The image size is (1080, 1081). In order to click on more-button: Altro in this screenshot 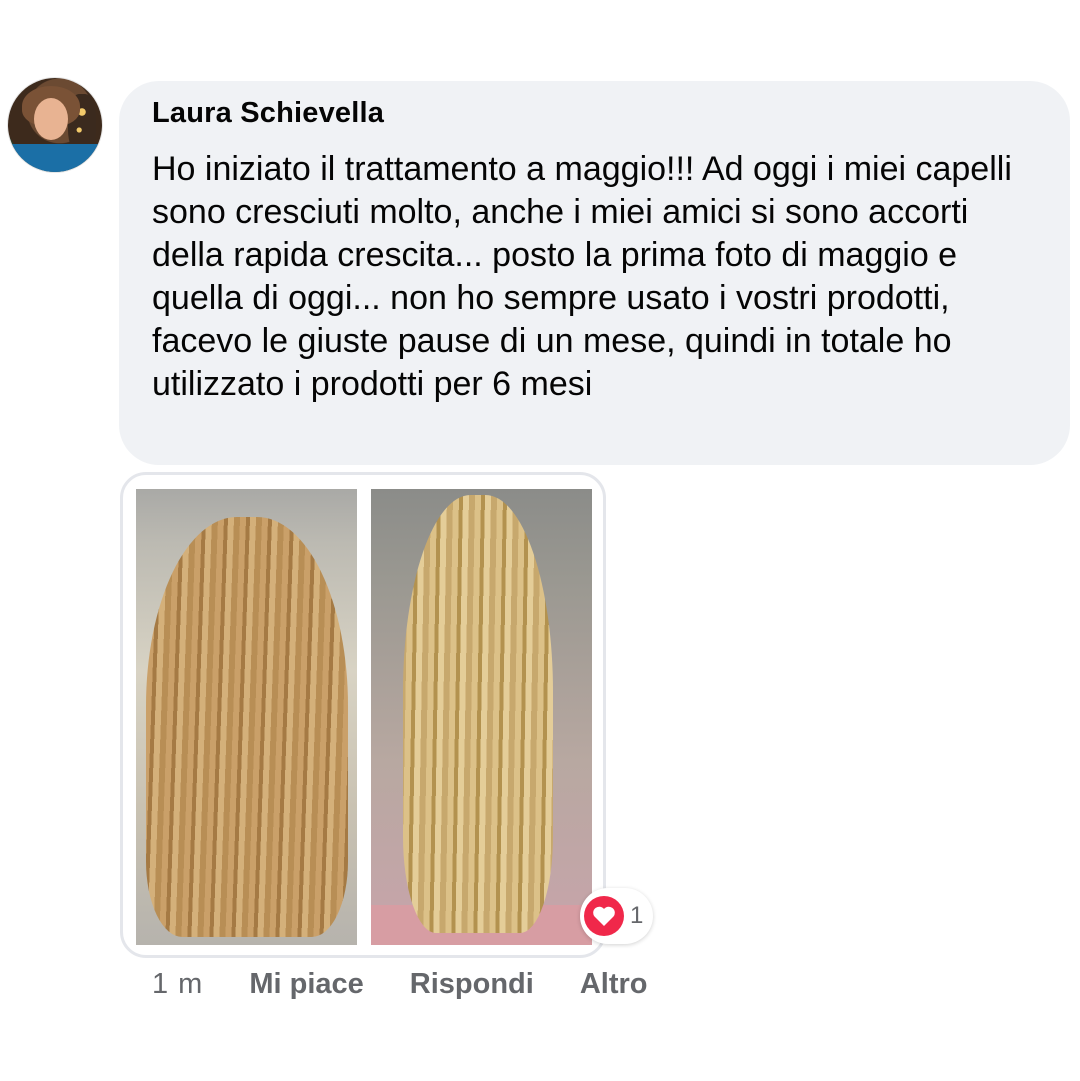, I will do `click(614, 984)`.